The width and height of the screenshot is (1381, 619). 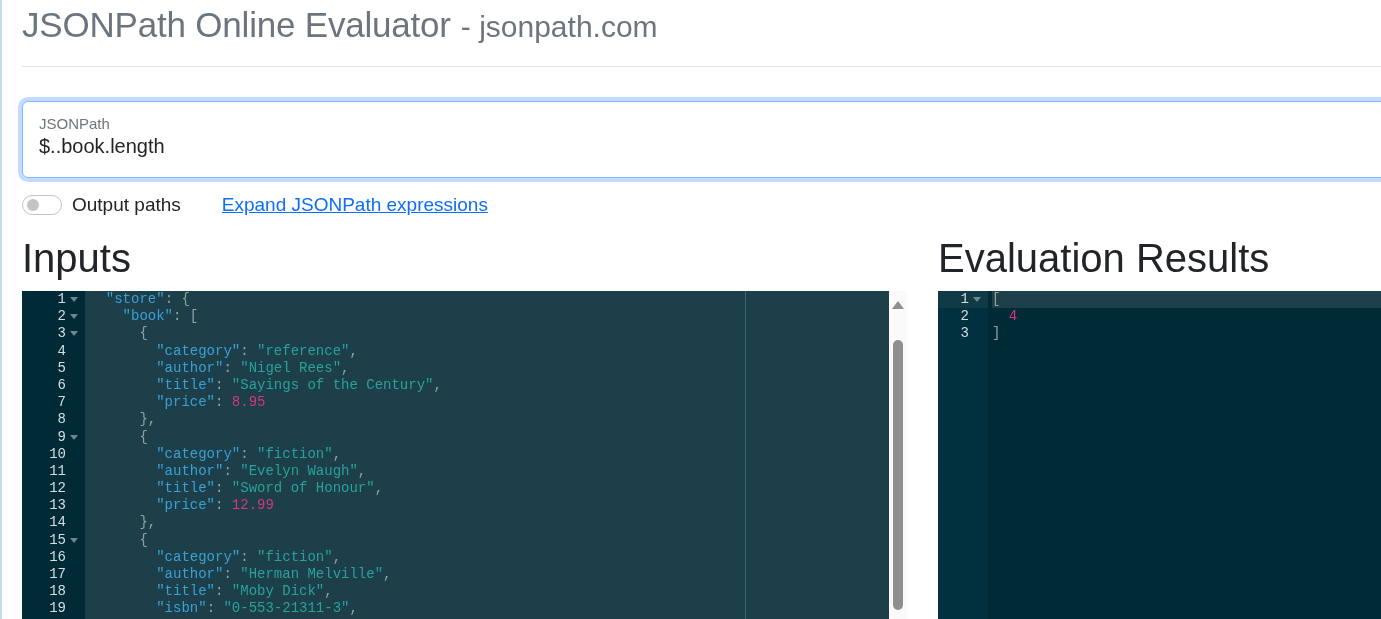 What do you see at coordinates (75, 123) in the screenshot?
I see `field-label: JSONPath` at bounding box center [75, 123].